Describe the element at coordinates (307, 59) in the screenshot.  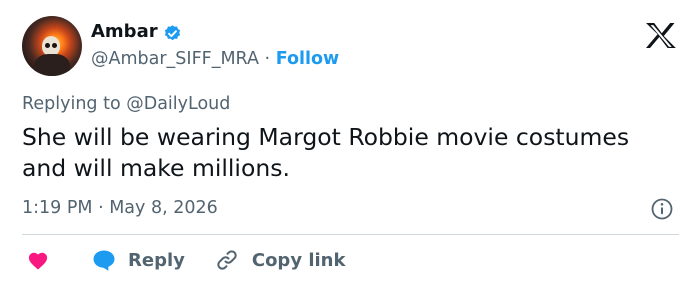
I see `follow-button: Follow` at that location.